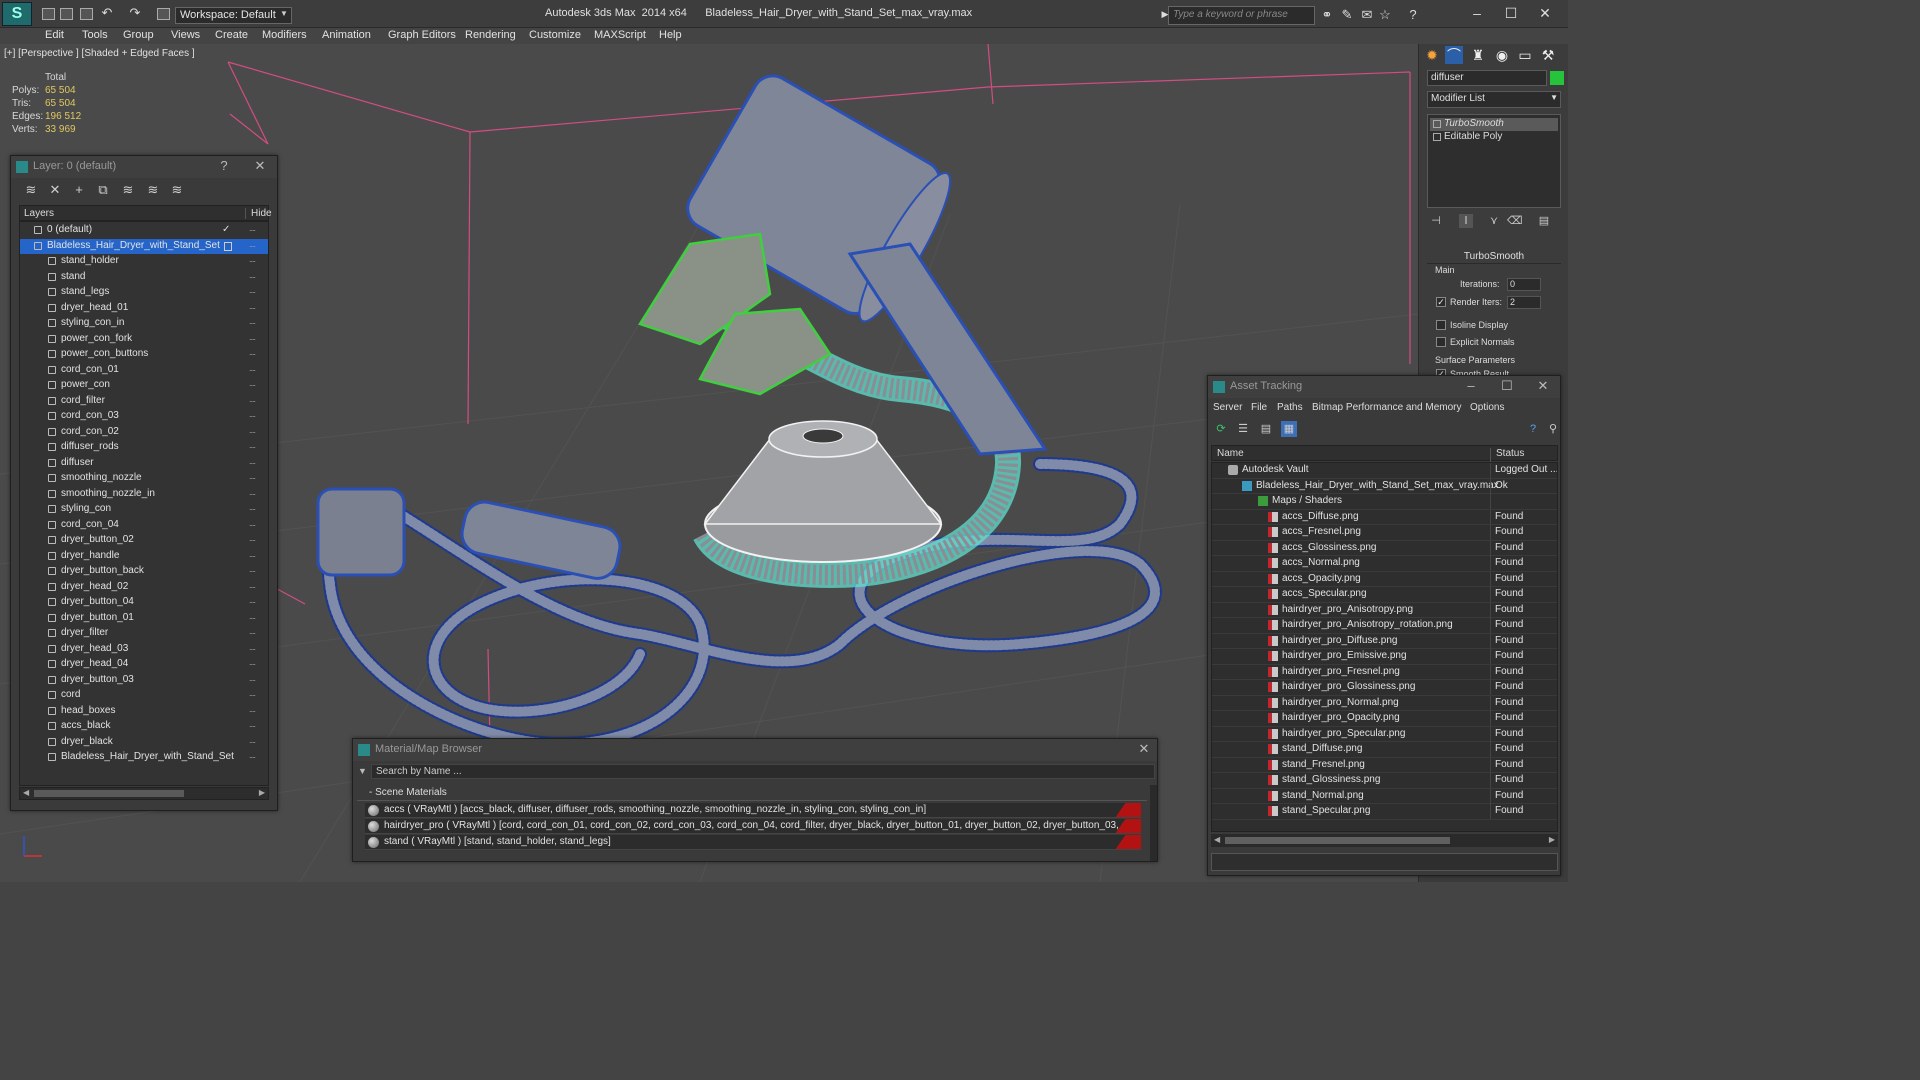  Describe the element at coordinates (185, 35) in the screenshot. I see `menu-views: Views` at that location.